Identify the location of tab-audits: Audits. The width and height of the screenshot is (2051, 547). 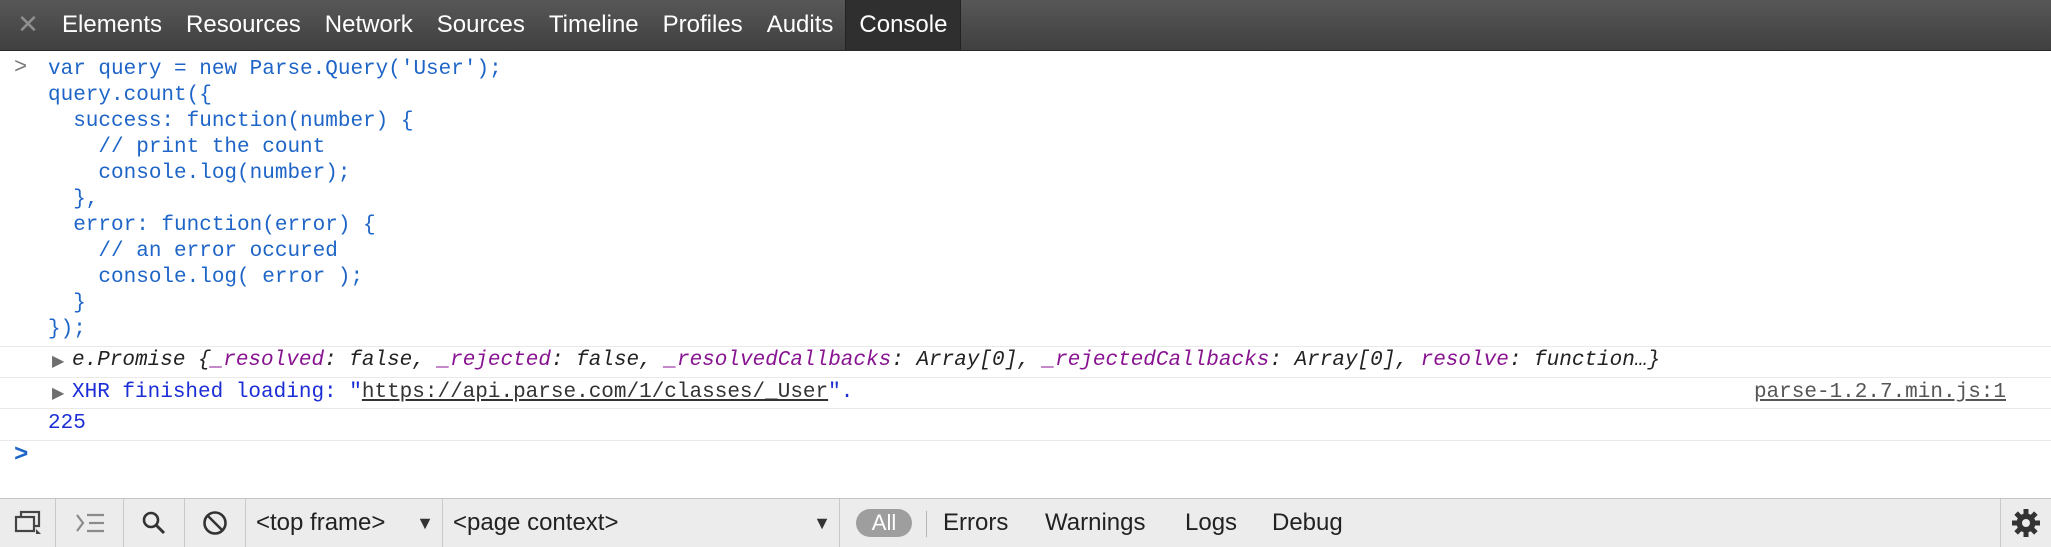
(800, 25).